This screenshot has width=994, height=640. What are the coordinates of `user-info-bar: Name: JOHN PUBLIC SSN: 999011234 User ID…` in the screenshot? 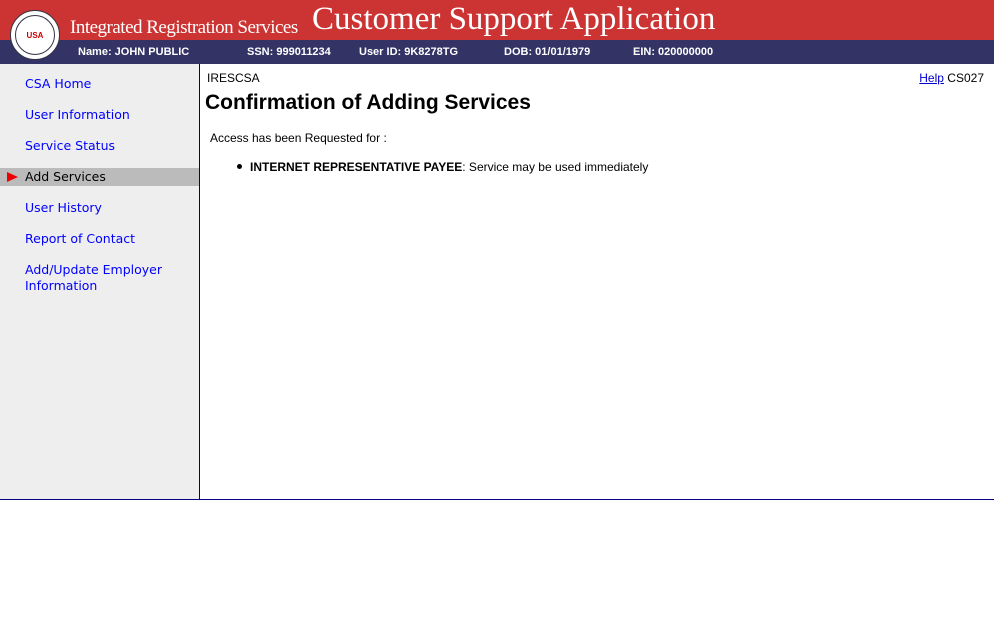 It's located at (497, 52).